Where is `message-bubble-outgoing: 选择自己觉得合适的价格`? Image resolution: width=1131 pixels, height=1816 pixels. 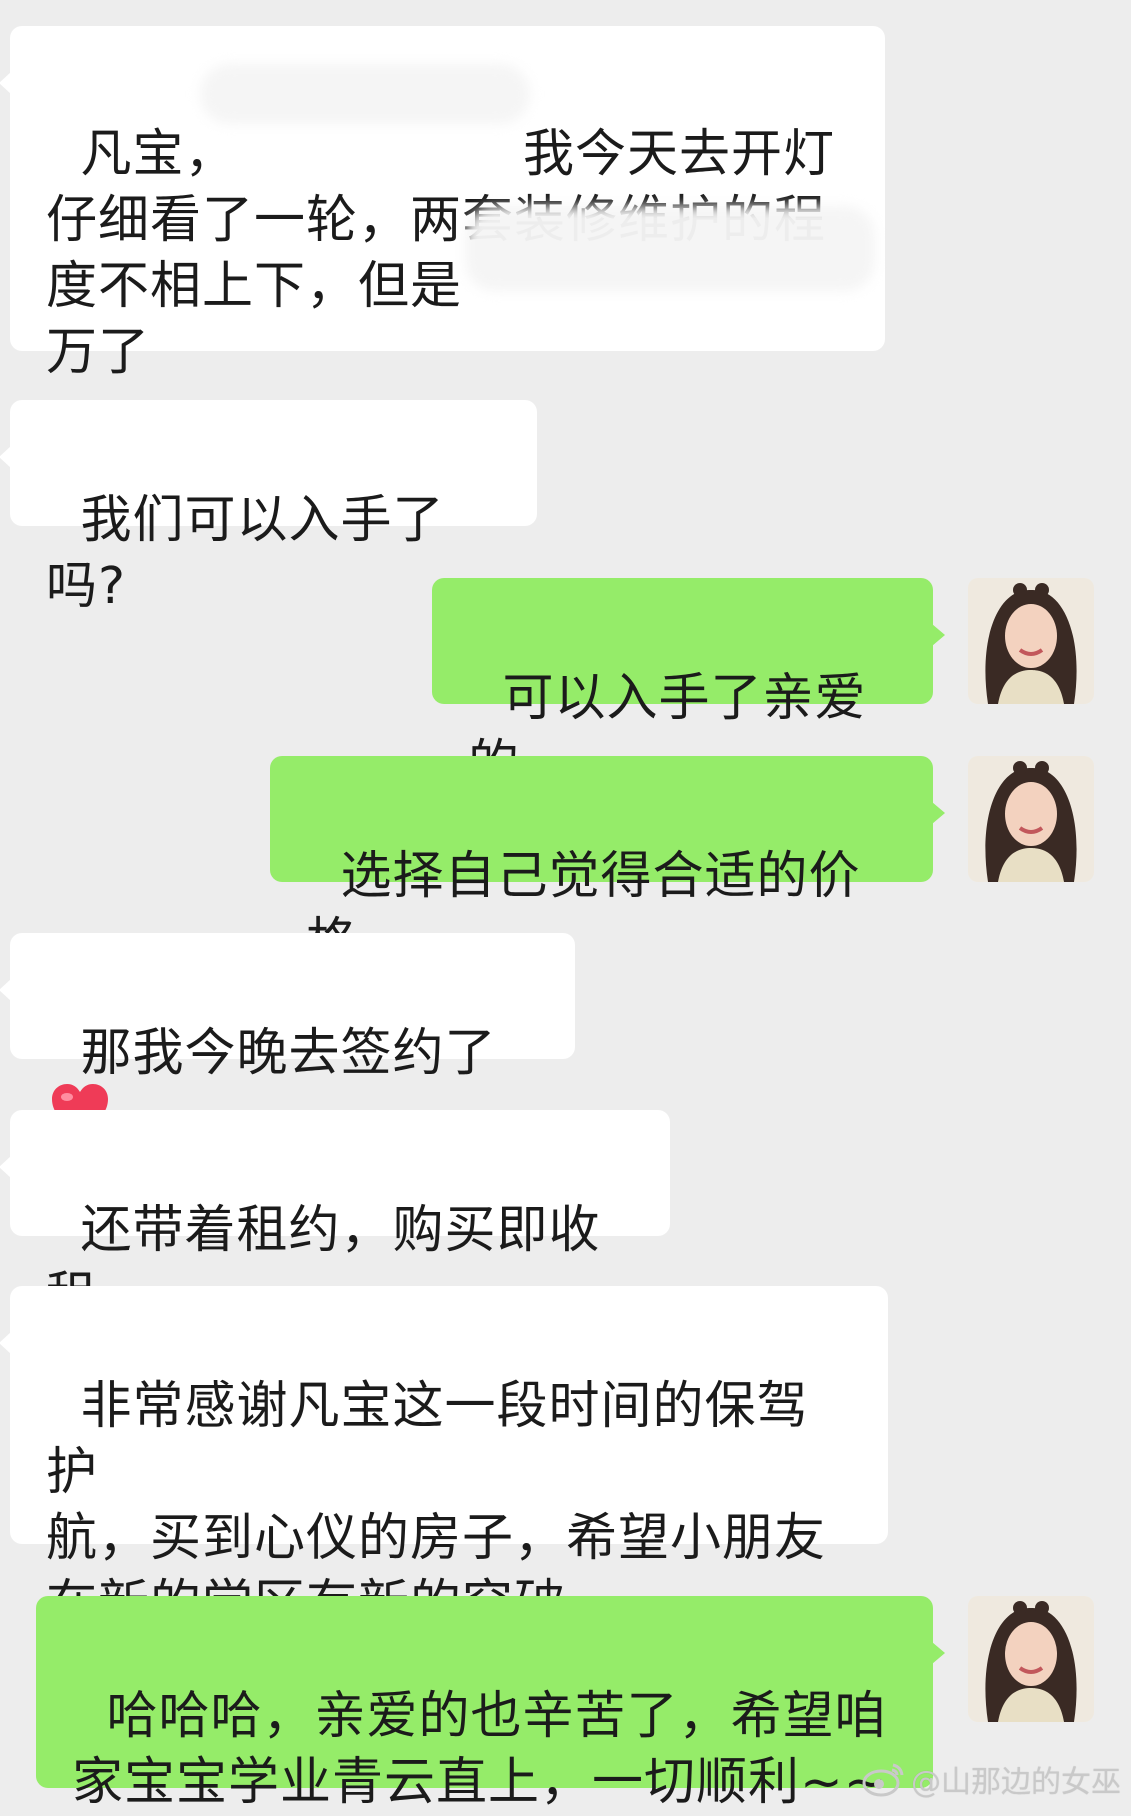
message-bubble-outgoing: 选择自己觉得合适的价格 is located at coordinates (607, 864).